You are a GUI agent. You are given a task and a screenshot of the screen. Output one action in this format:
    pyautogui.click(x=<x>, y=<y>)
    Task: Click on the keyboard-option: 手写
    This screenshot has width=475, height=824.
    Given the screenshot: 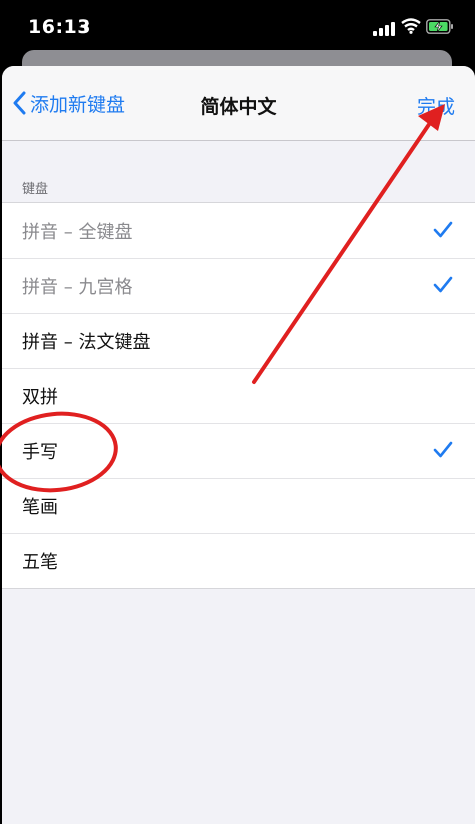 What is the action you would take?
    pyautogui.click(x=238, y=450)
    